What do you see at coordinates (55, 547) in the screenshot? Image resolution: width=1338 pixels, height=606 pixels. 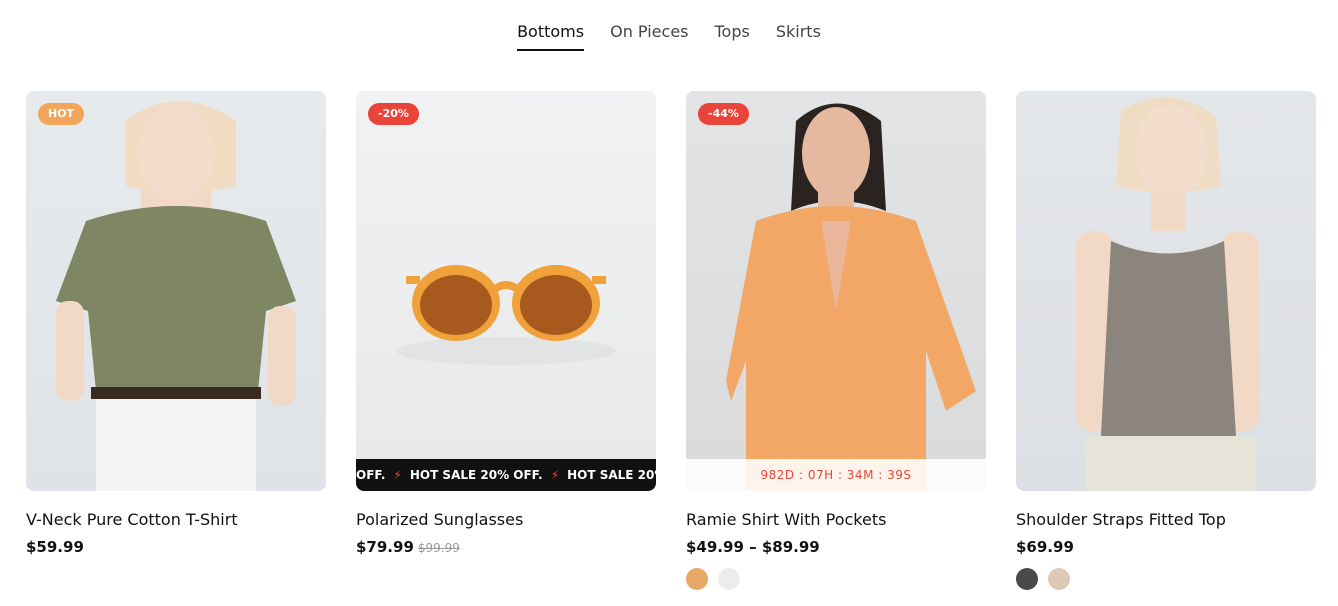 I see `current-price: $59.99` at bounding box center [55, 547].